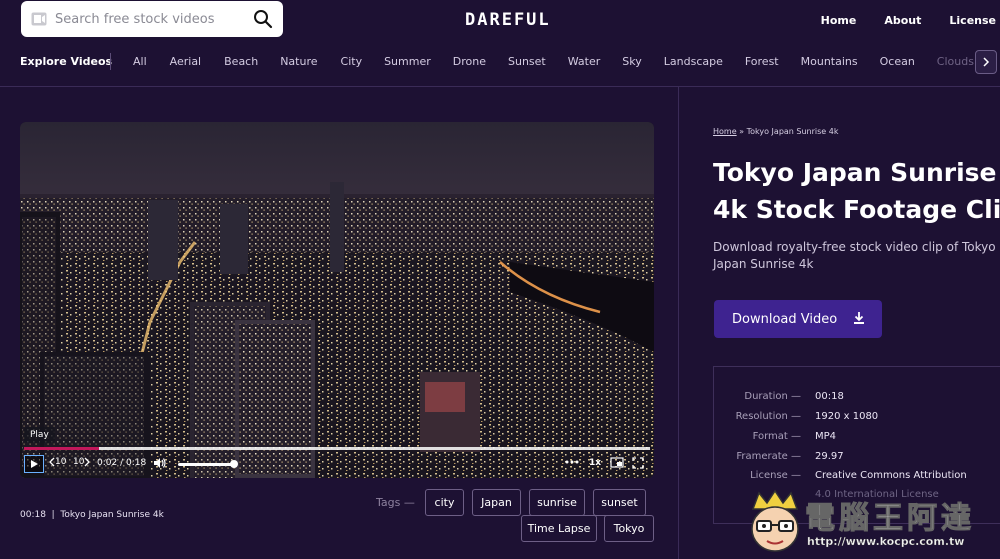  Describe the element at coordinates (678, 322) in the screenshot. I see `column-divider` at that location.